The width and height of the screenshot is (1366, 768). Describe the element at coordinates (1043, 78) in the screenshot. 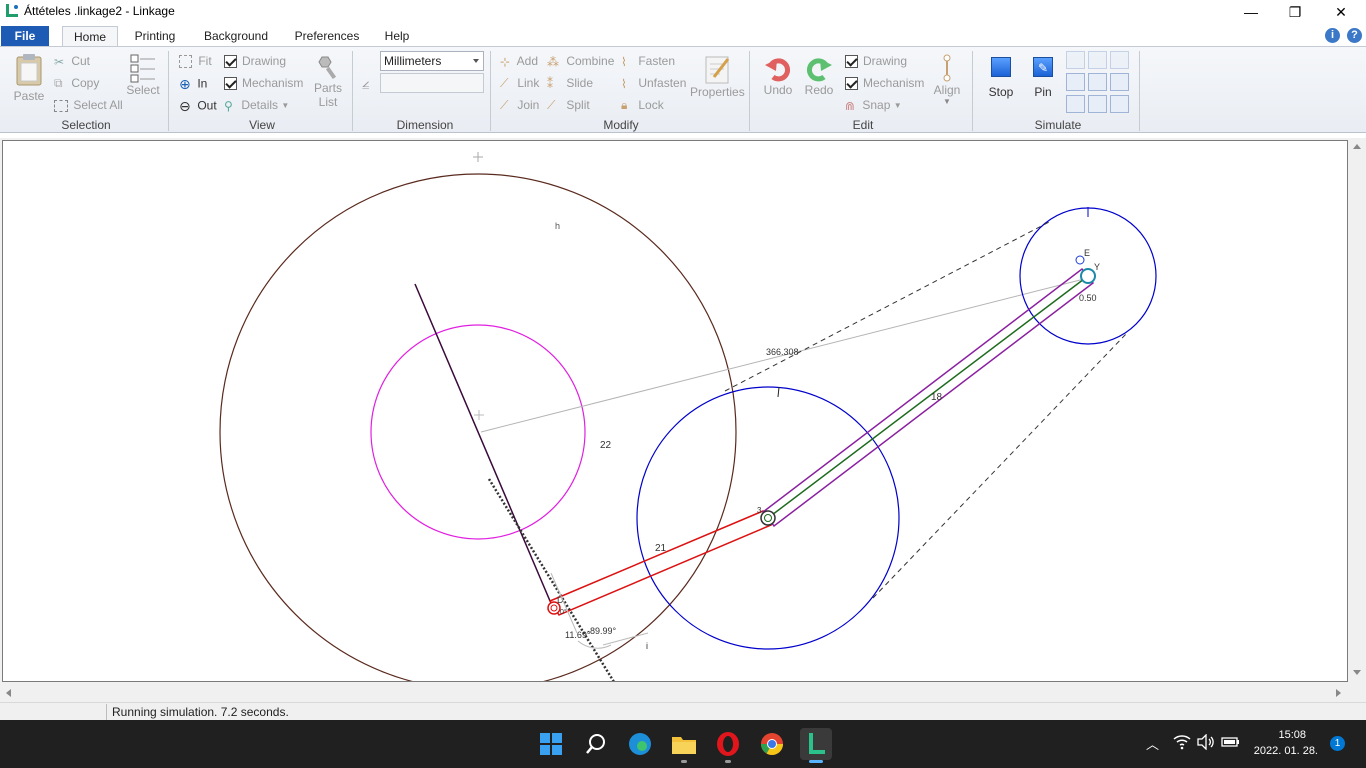

I see `pin-button: ✎ Pin` at that location.